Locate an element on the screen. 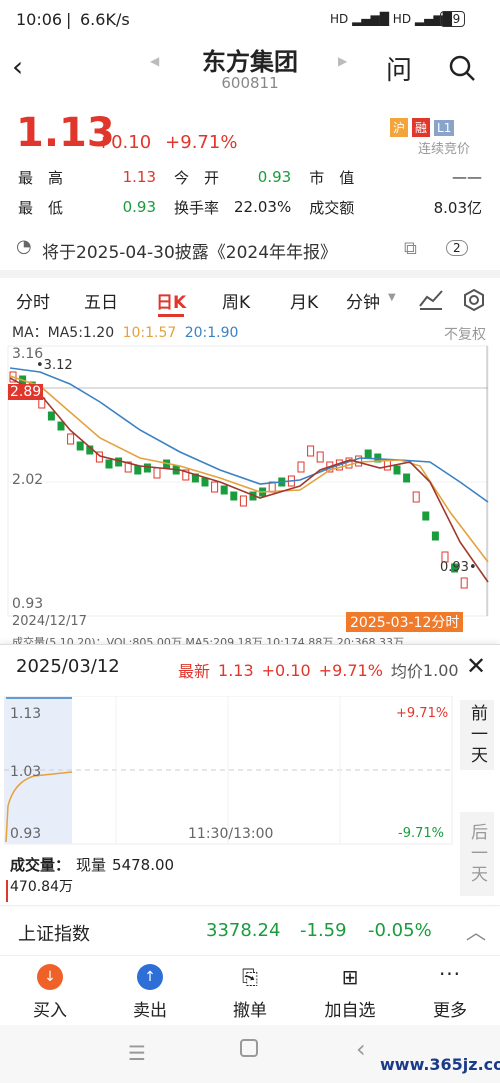 Image resolution: width=500 pixels, height=1083 pixels. volume-now-label: 现量 is located at coordinates (91, 865).